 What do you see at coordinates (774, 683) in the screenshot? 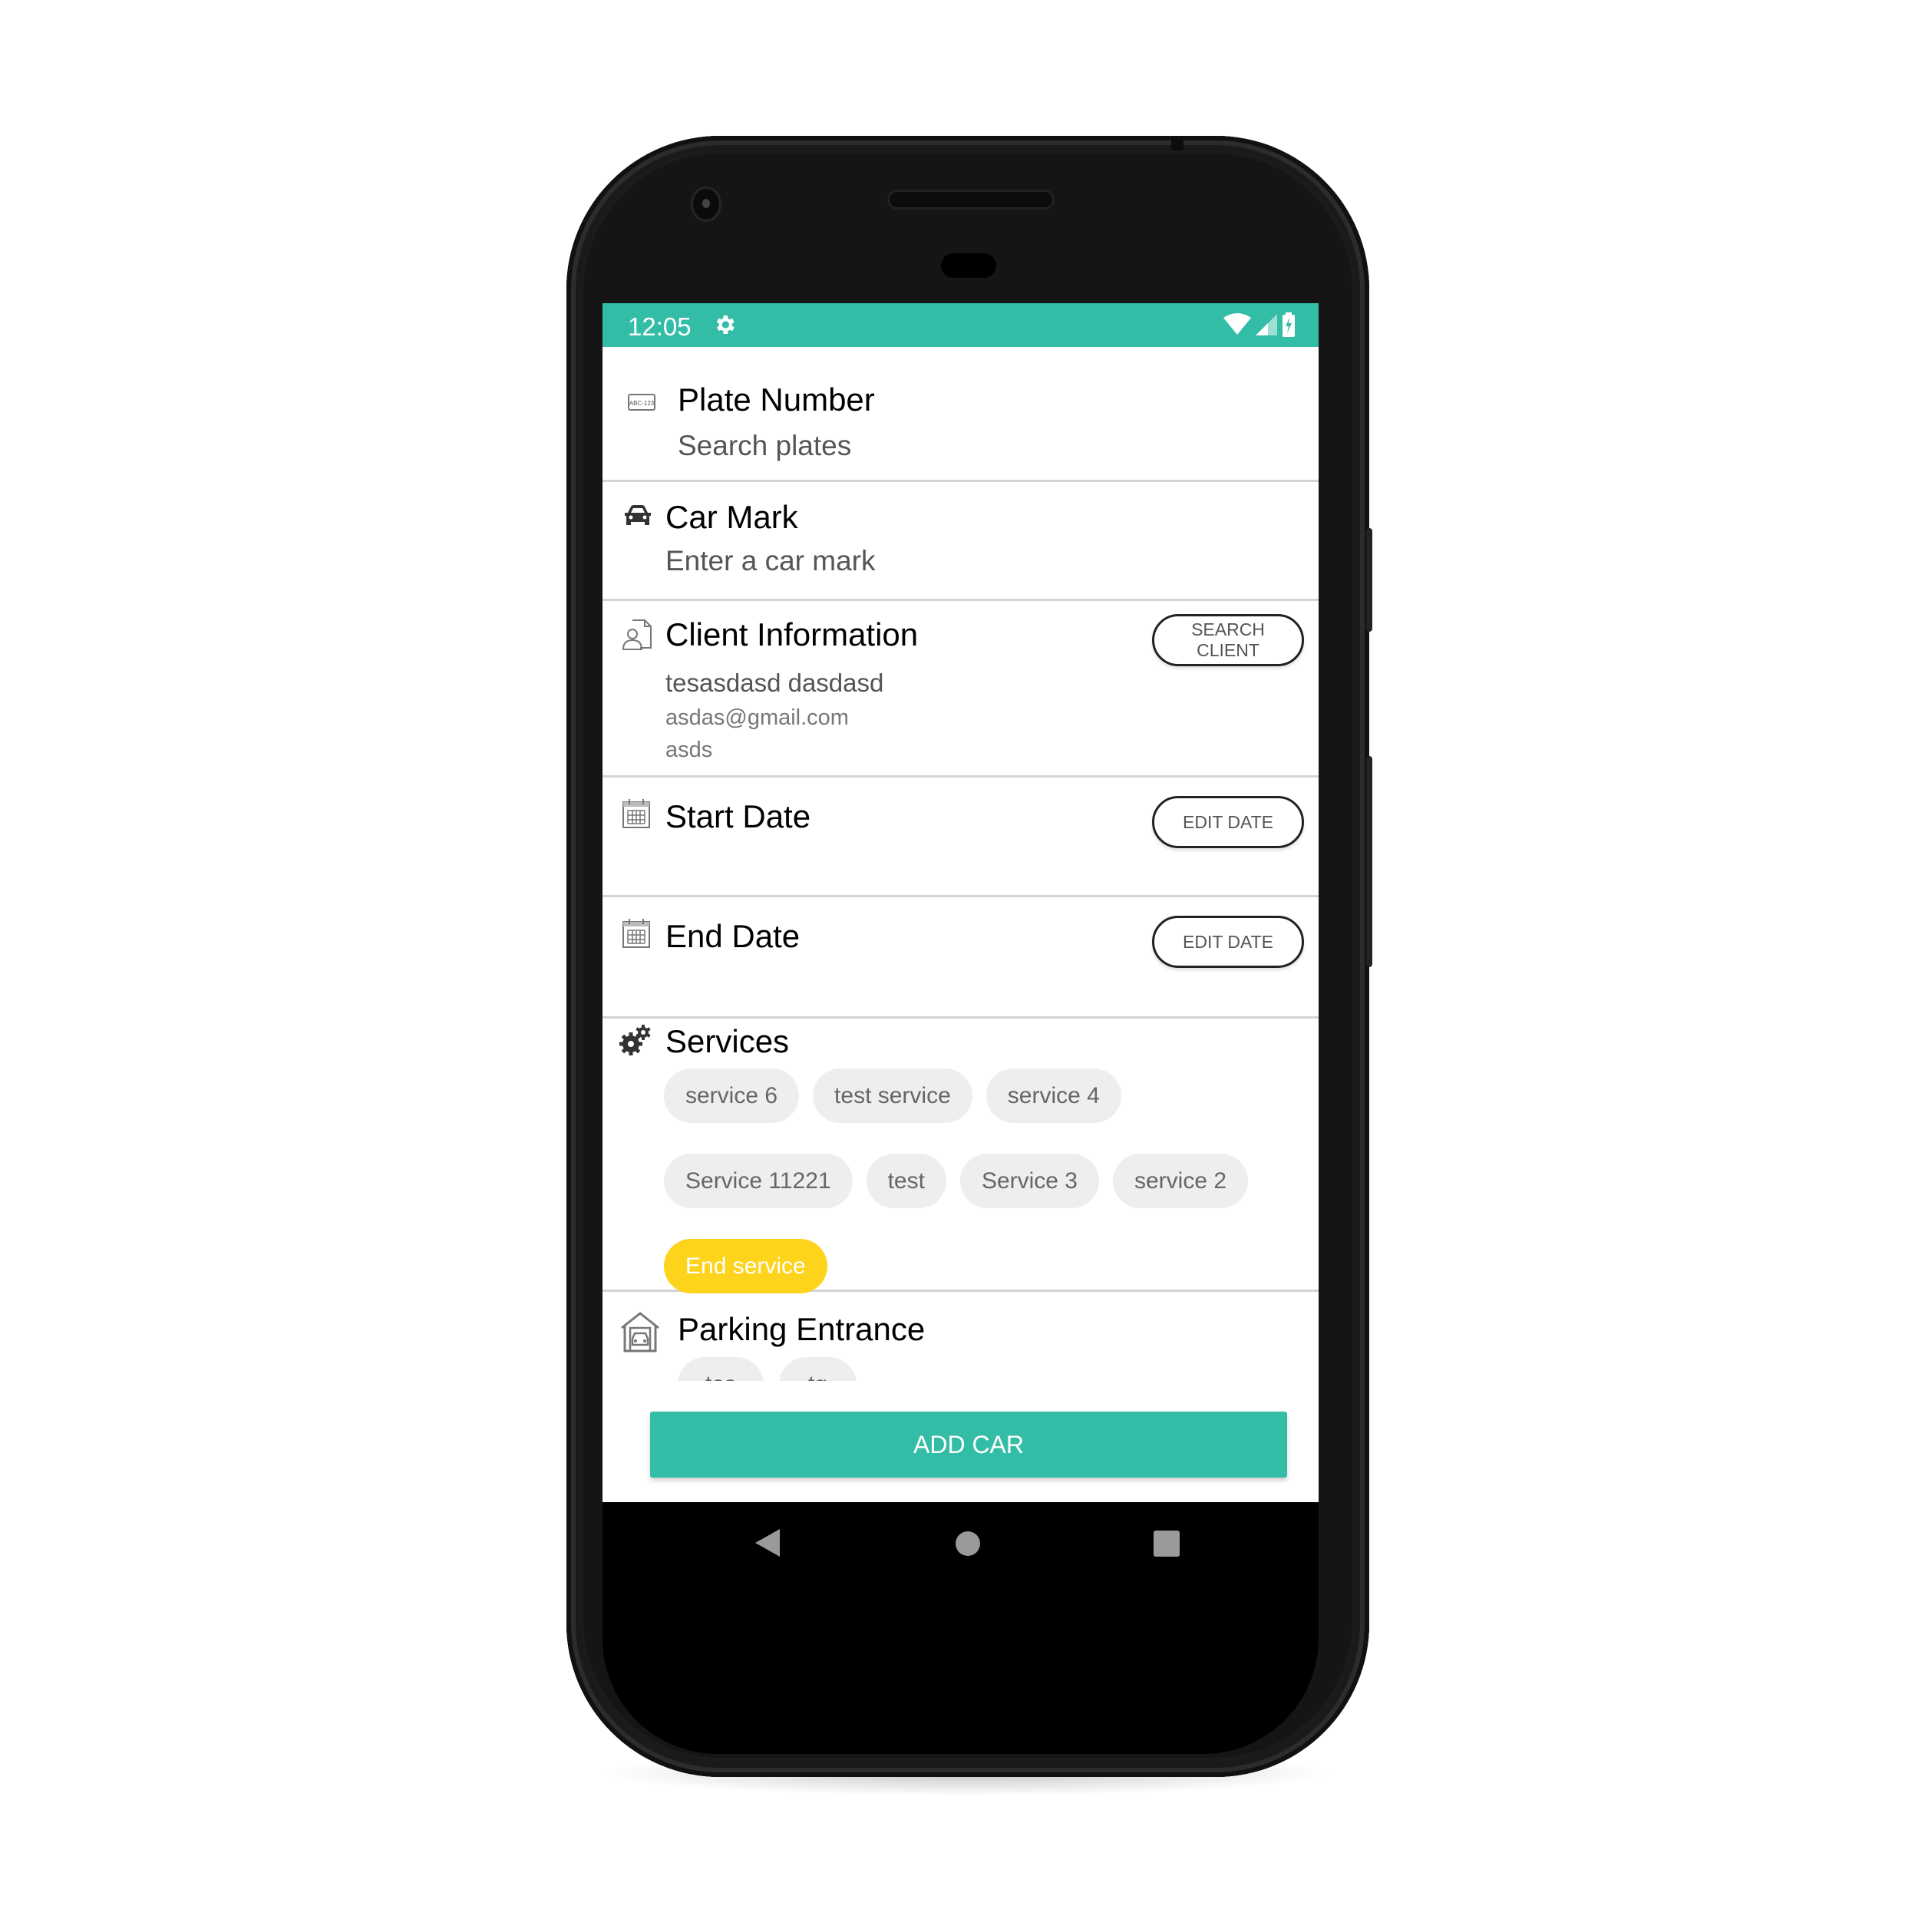
I see `client-name: tesasdasd dasdasd` at bounding box center [774, 683].